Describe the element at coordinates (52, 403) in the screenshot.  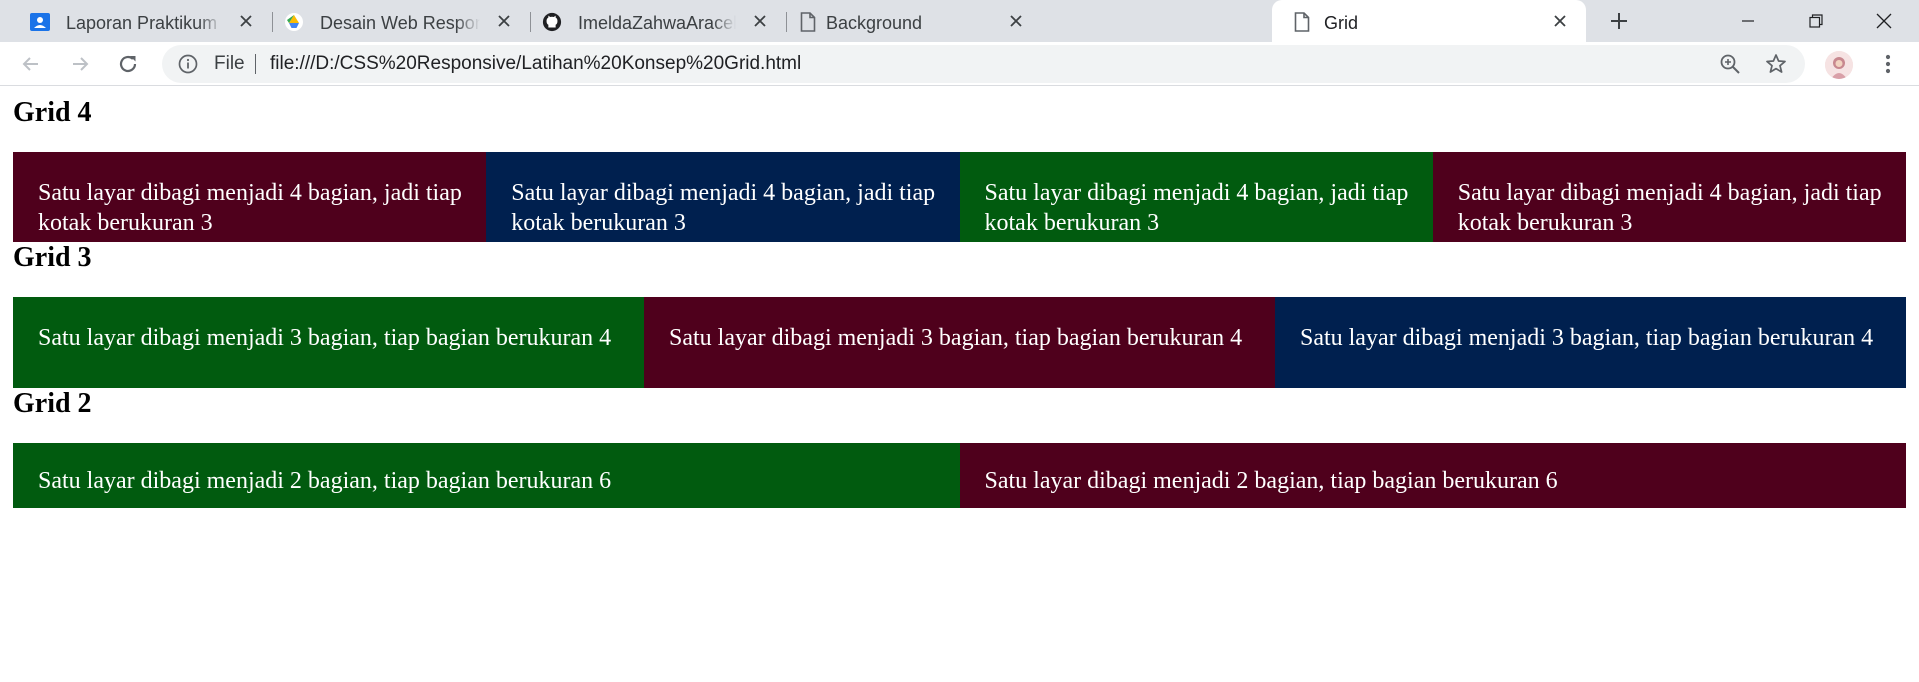
I see `section-heading-grid-2: Grid 2` at that location.